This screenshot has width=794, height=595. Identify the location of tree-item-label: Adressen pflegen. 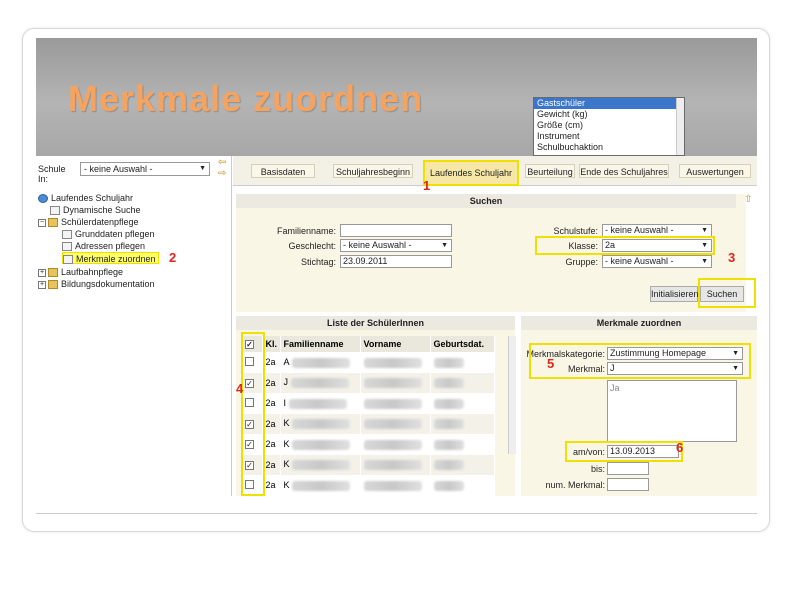
(110, 246).